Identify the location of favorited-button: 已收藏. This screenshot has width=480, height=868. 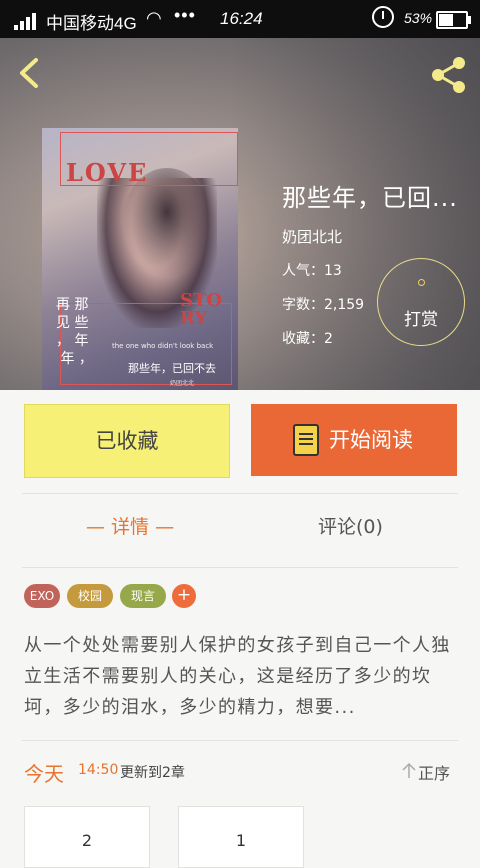
(127, 441).